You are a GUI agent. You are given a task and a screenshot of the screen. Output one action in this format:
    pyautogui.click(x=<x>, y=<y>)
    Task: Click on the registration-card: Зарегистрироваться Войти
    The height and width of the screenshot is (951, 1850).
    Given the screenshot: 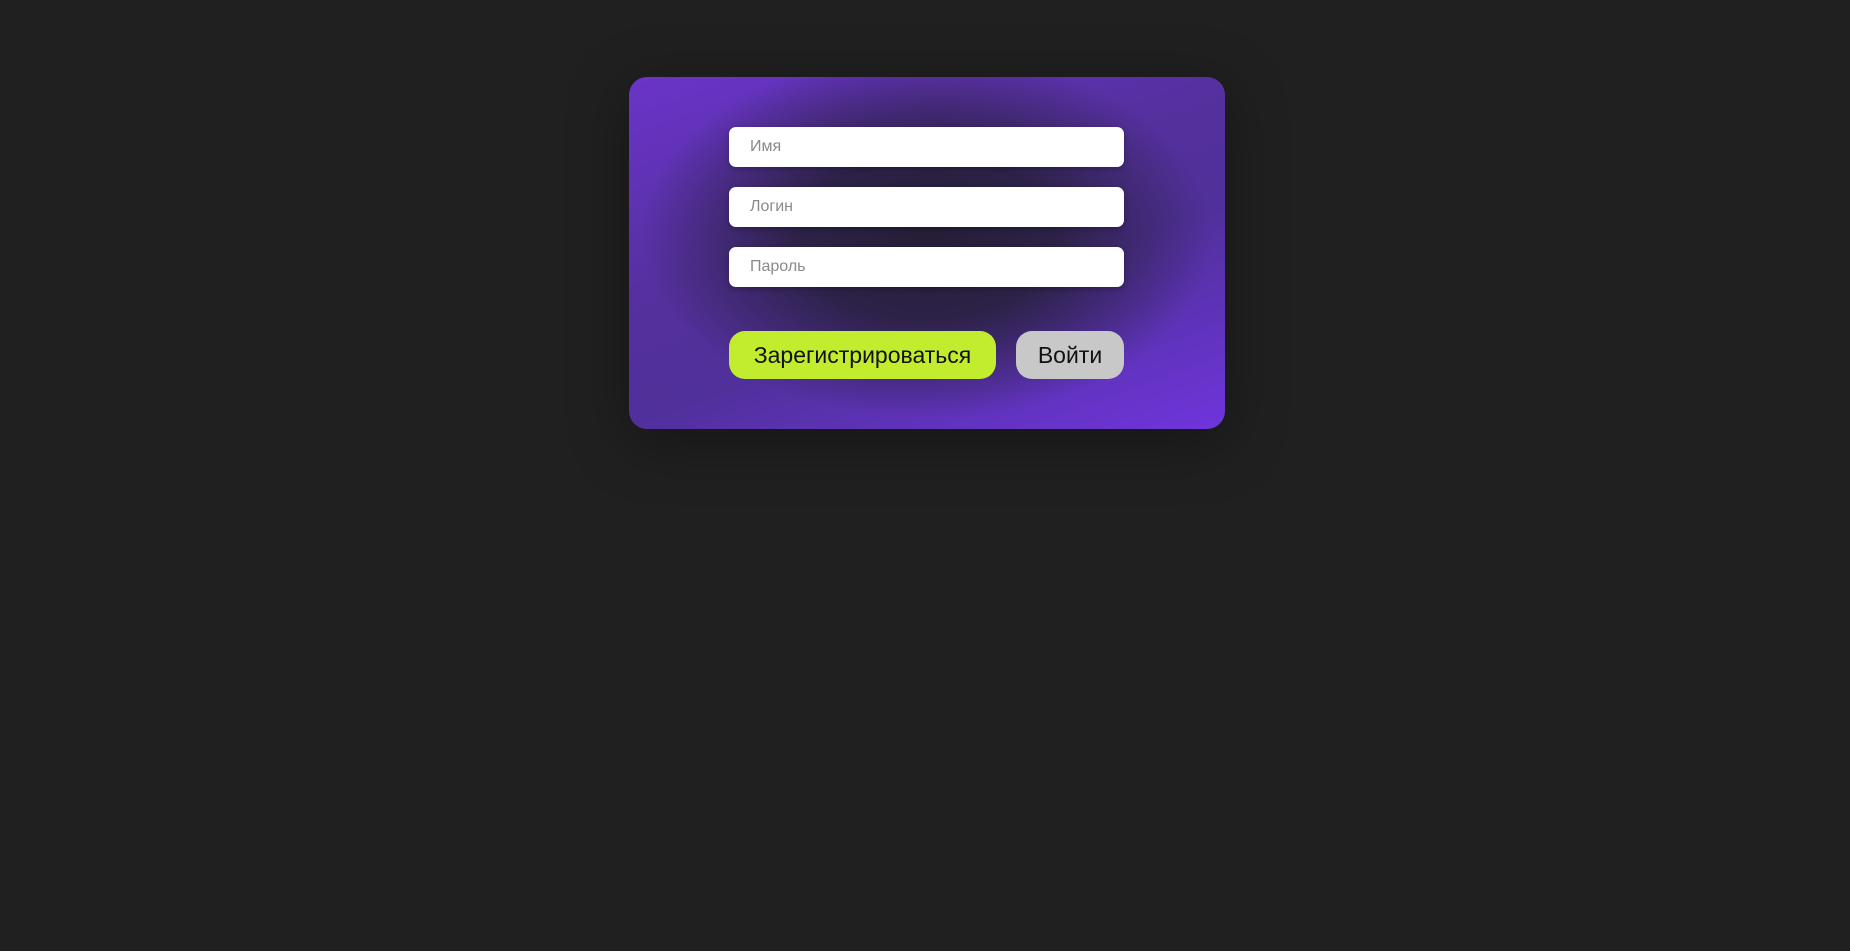 What is the action you would take?
    pyautogui.click(x=927, y=253)
    